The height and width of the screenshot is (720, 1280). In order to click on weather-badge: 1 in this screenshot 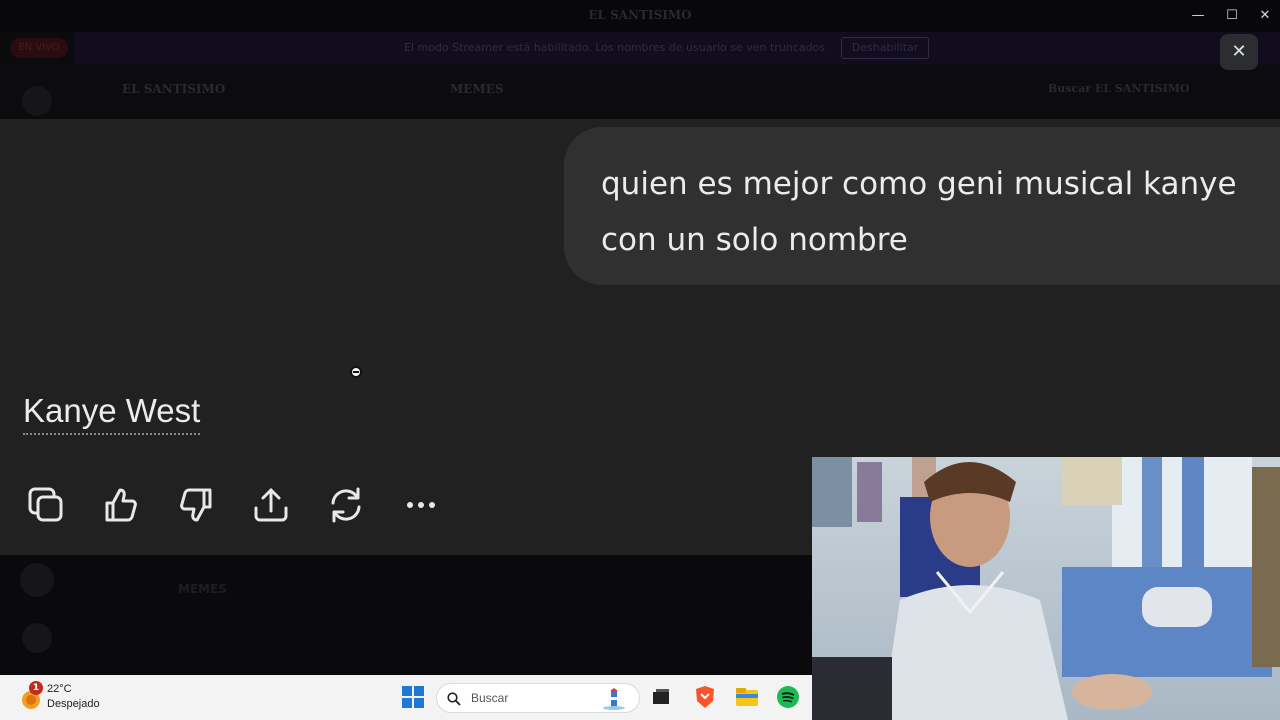, I will do `click(36, 688)`.